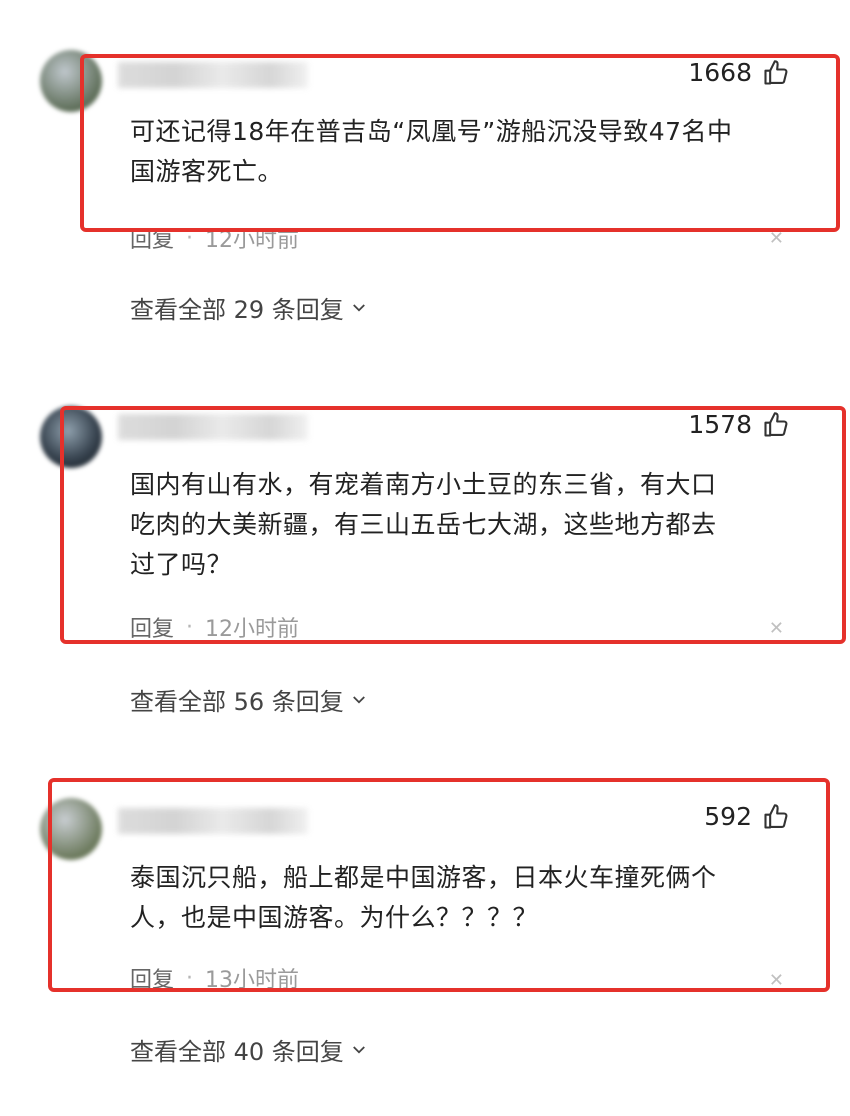 The height and width of the screenshot is (1116, 850). I want to click on comment-text: 泰国沉只船，船上都是中国游客，日本火车撞死俩个 人，也是中国游客。为什么？？？？, so click(460, 898).